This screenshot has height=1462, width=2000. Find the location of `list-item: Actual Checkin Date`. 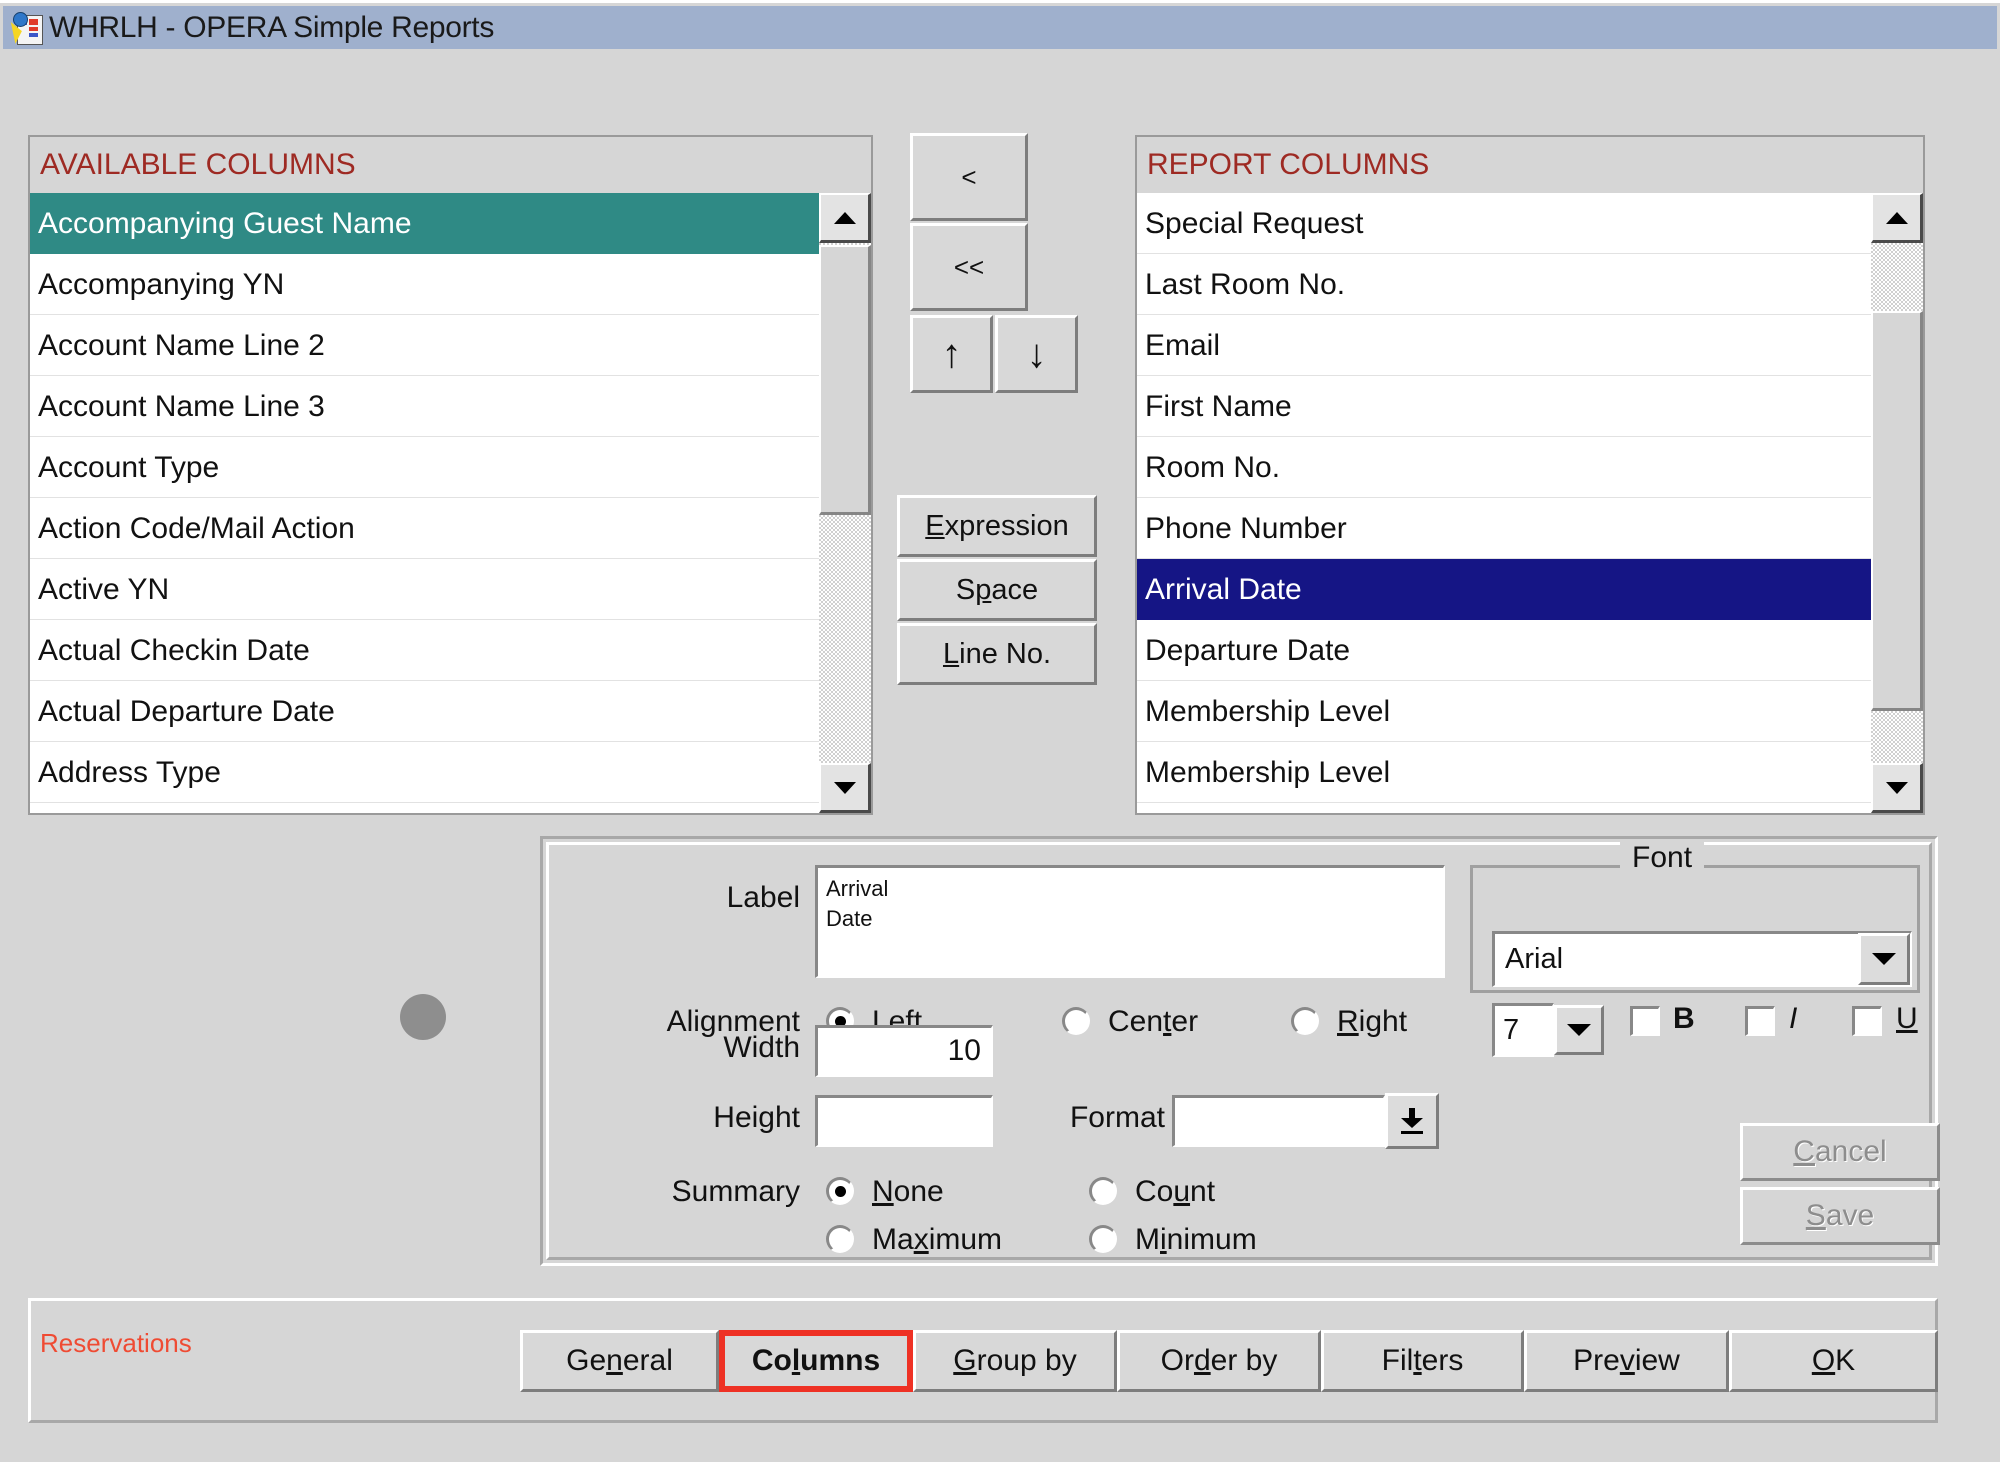

list-item: Actual Checkin Date is located at coordinates (450, 650).